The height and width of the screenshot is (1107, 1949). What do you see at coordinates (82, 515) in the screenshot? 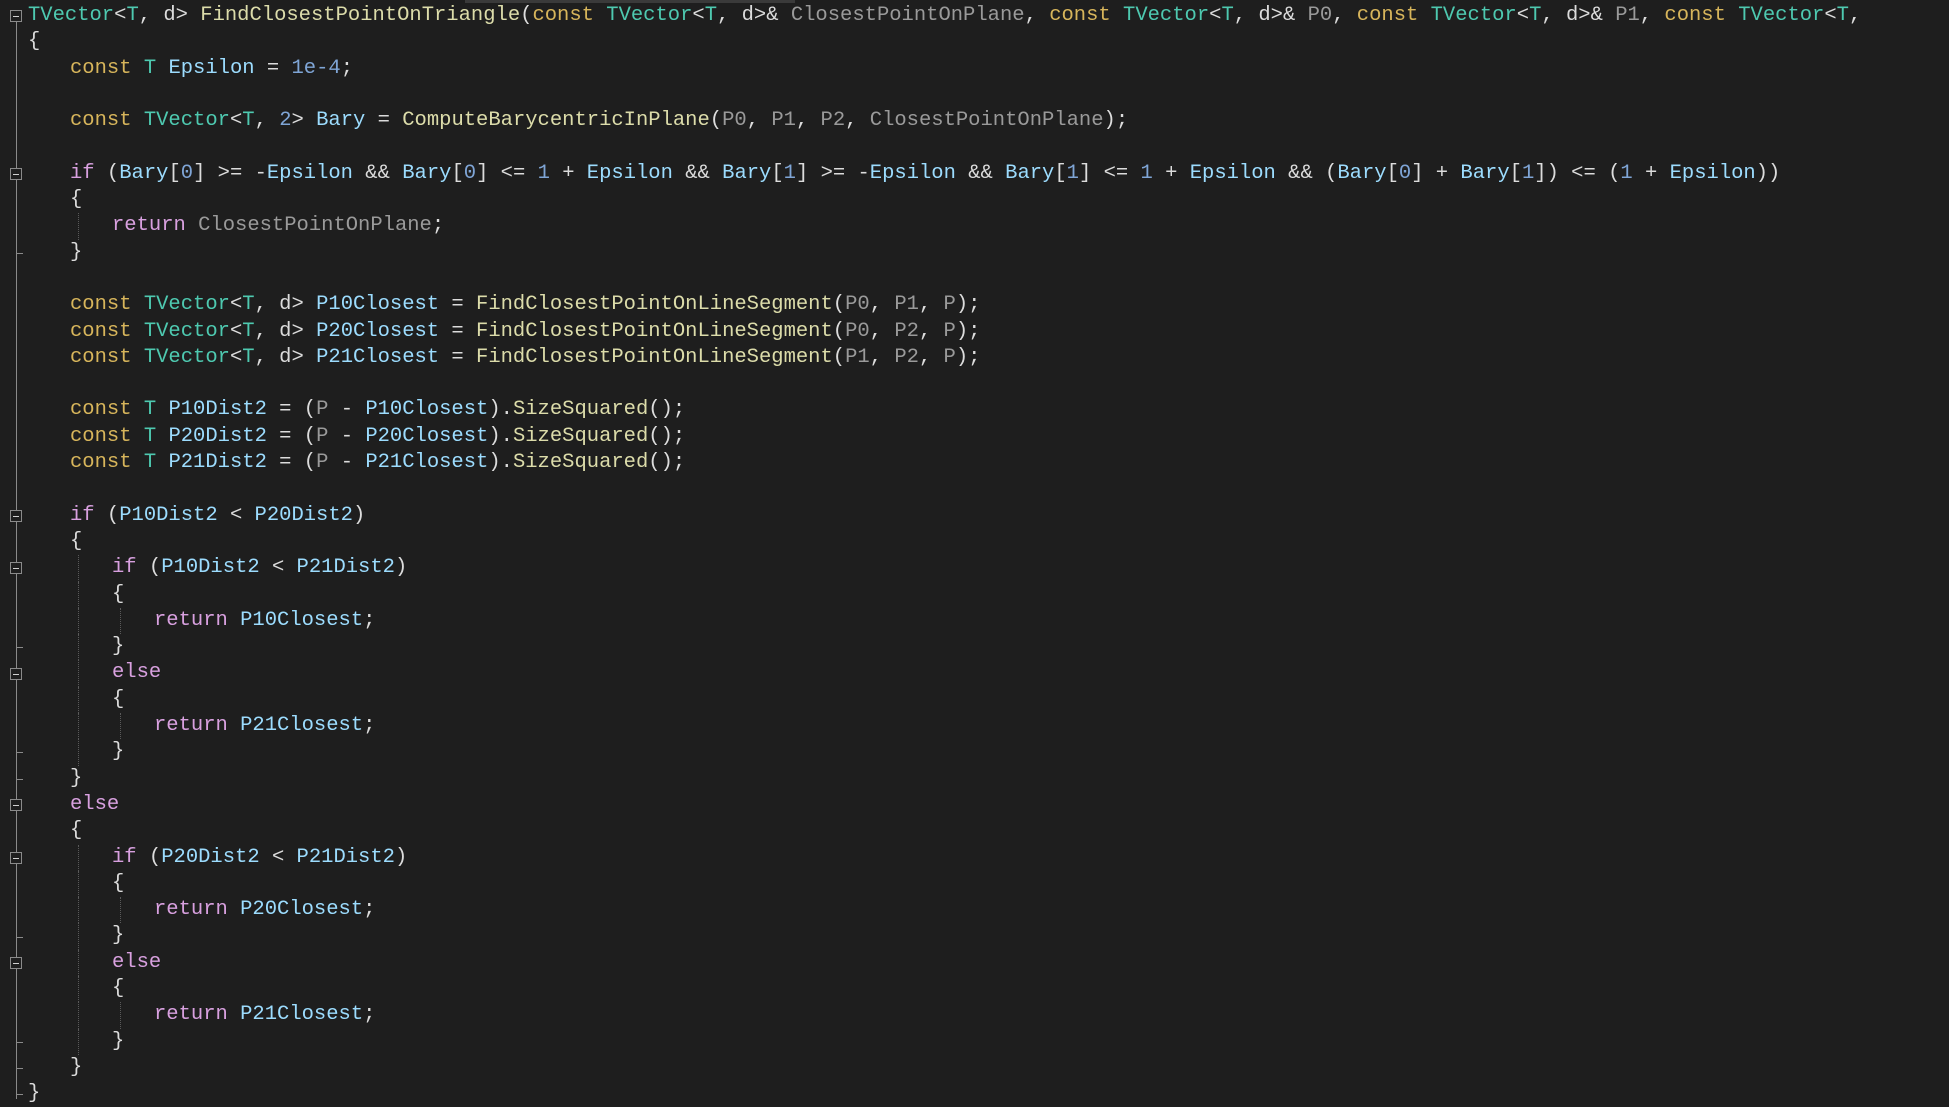
I see `code-token: if` at bounding box center [82, 515].